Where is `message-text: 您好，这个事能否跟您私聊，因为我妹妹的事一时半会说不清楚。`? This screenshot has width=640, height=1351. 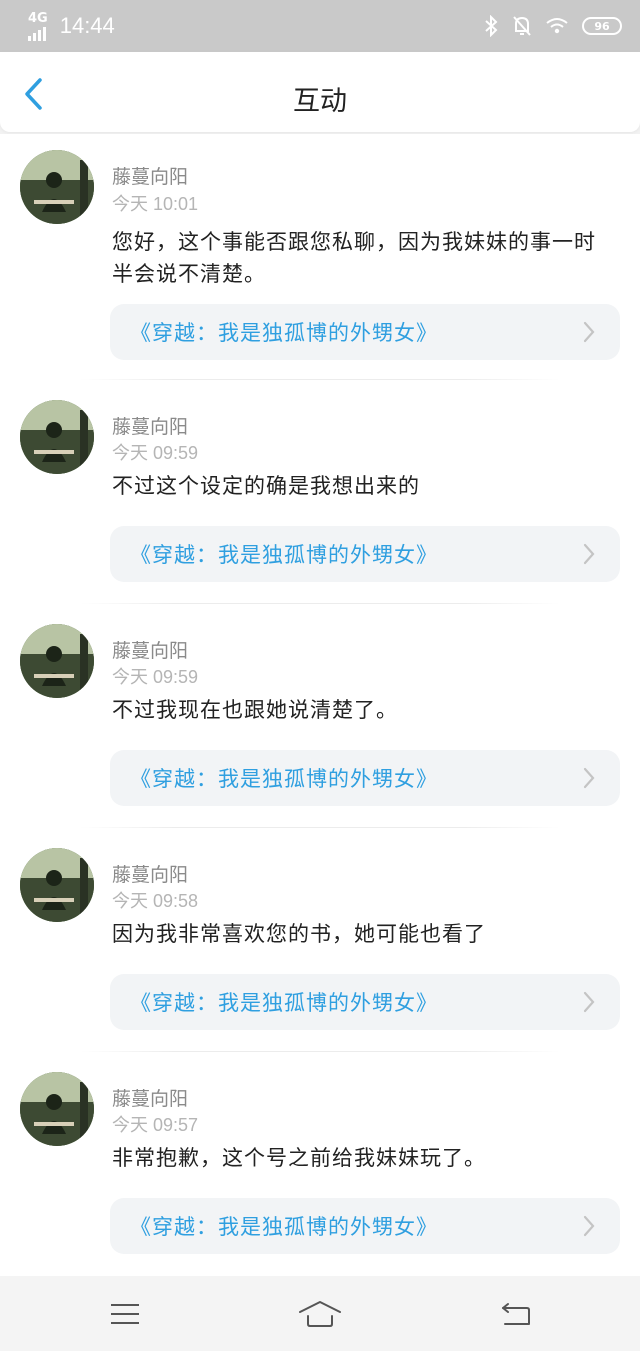
message-text: 您好，这个事能否跟您私聊，因为我妹妹的事一时半会说不清楚。 is located at coordinates (354, 258).